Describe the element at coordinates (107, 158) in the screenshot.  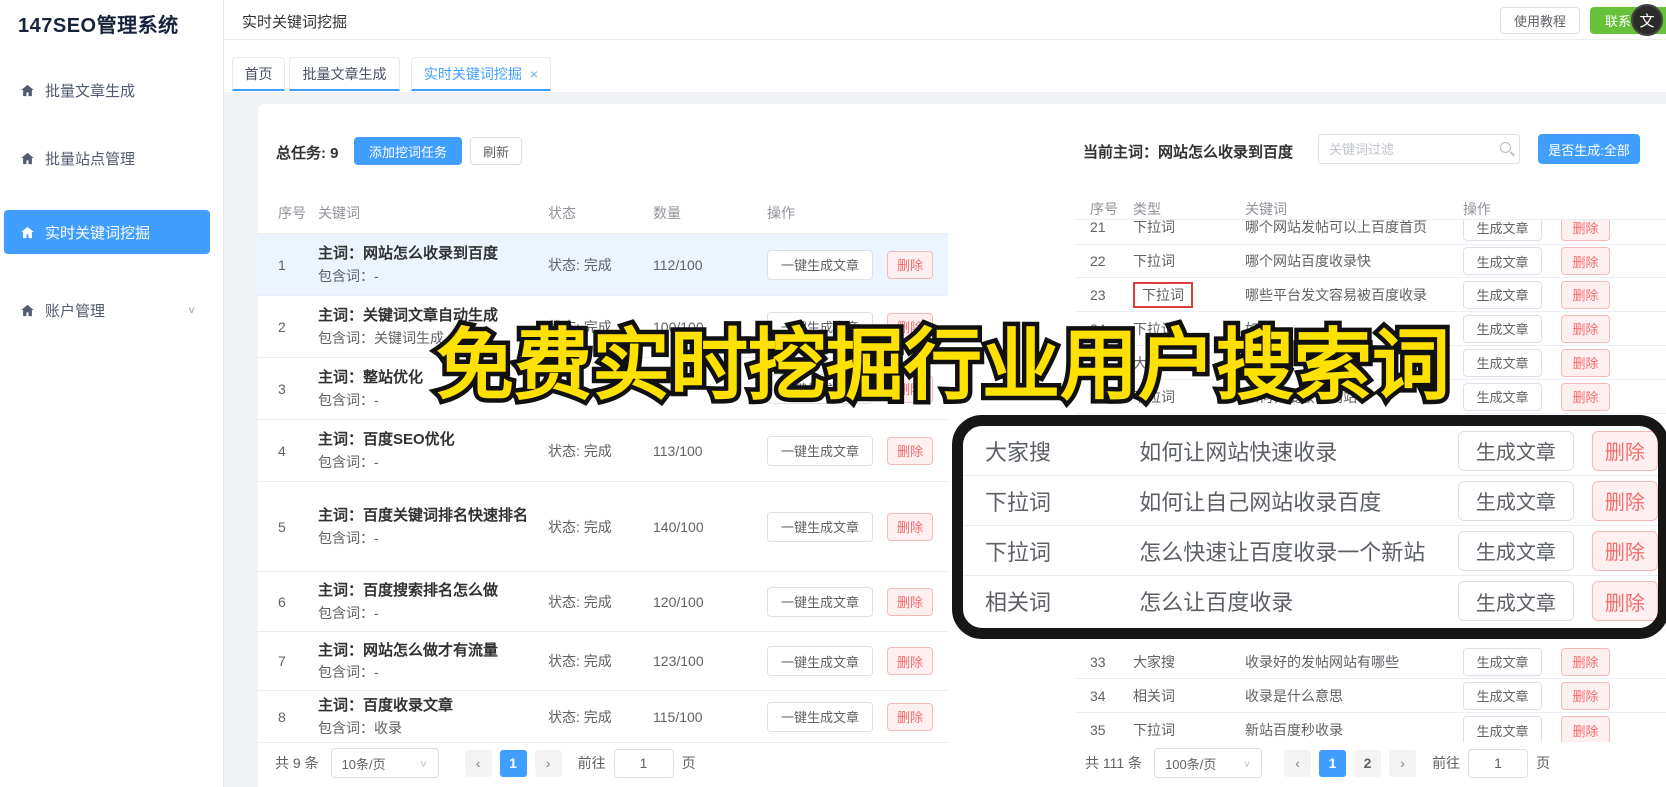
I see `sidebar-item-batch-site: 批量站点管理` at that location.